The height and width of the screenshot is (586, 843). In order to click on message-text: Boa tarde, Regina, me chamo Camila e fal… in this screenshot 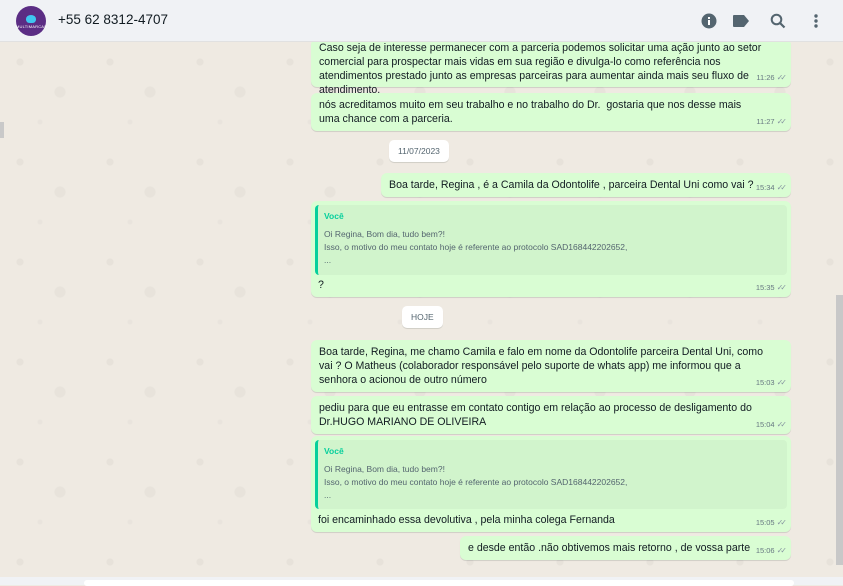, I will do `click(542, 366)`.